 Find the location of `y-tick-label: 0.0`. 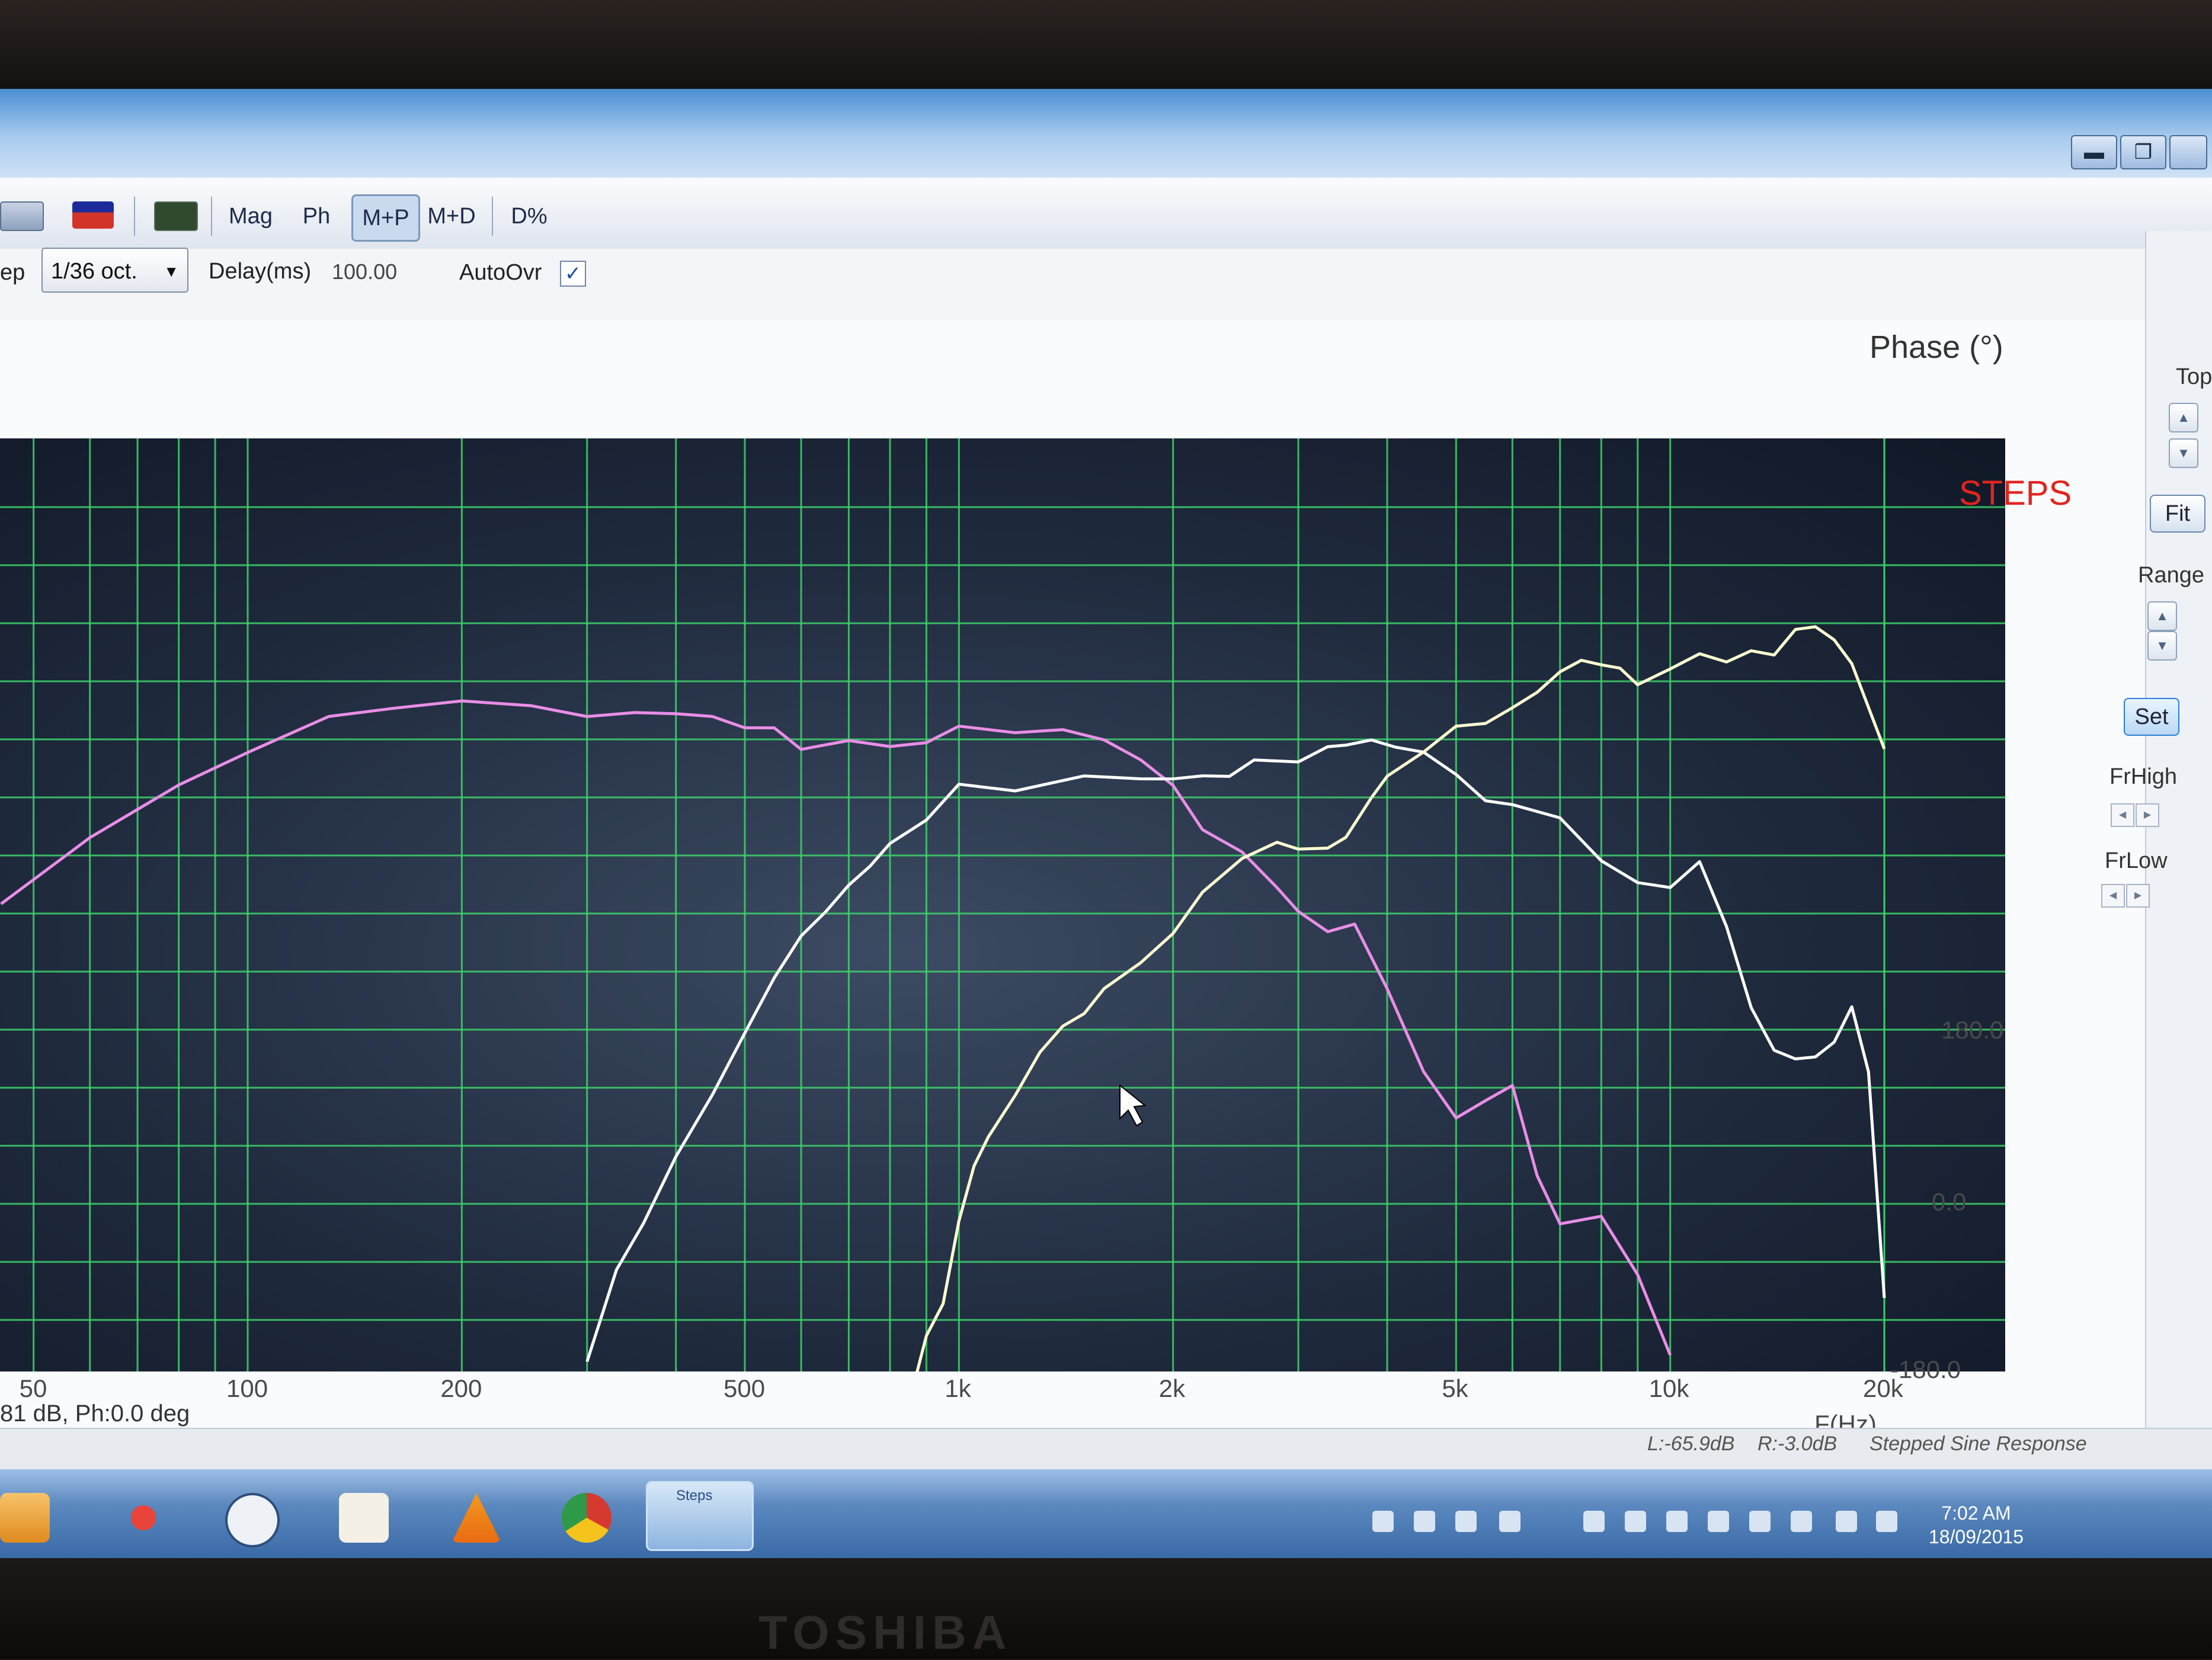

y-tick-label: 0.0 is located at coordinates (1949, 1202).